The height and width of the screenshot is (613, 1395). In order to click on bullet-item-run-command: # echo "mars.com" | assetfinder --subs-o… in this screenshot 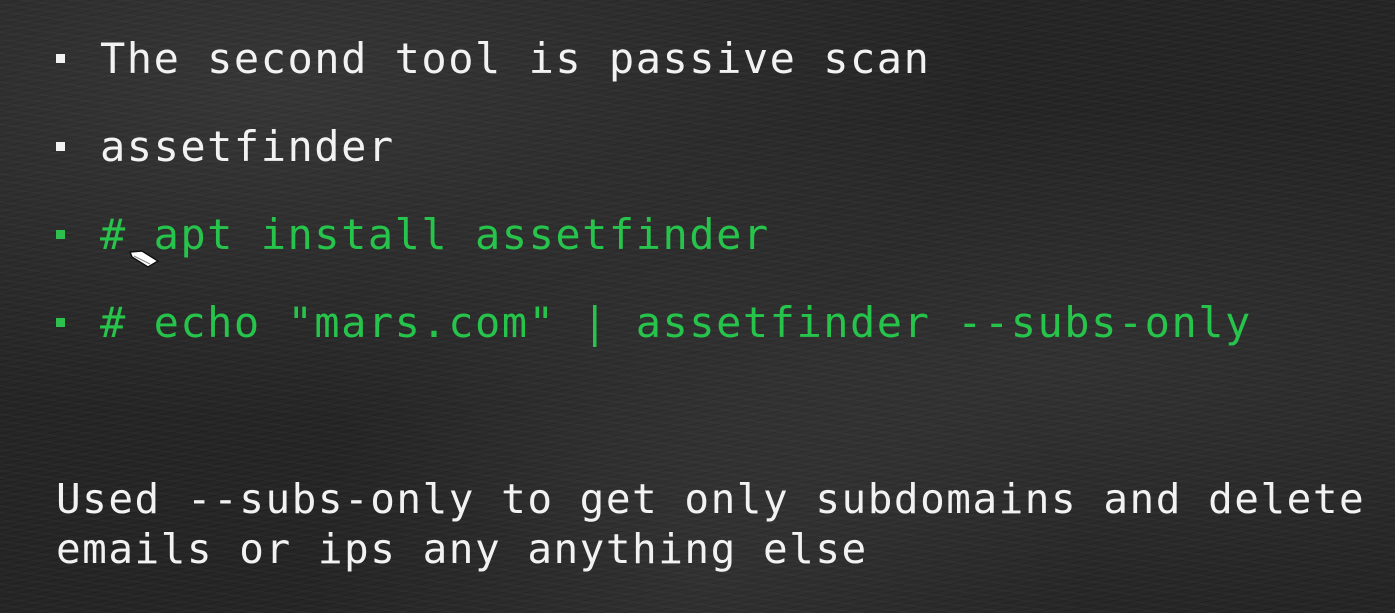, I will do `click(654, 338)`.